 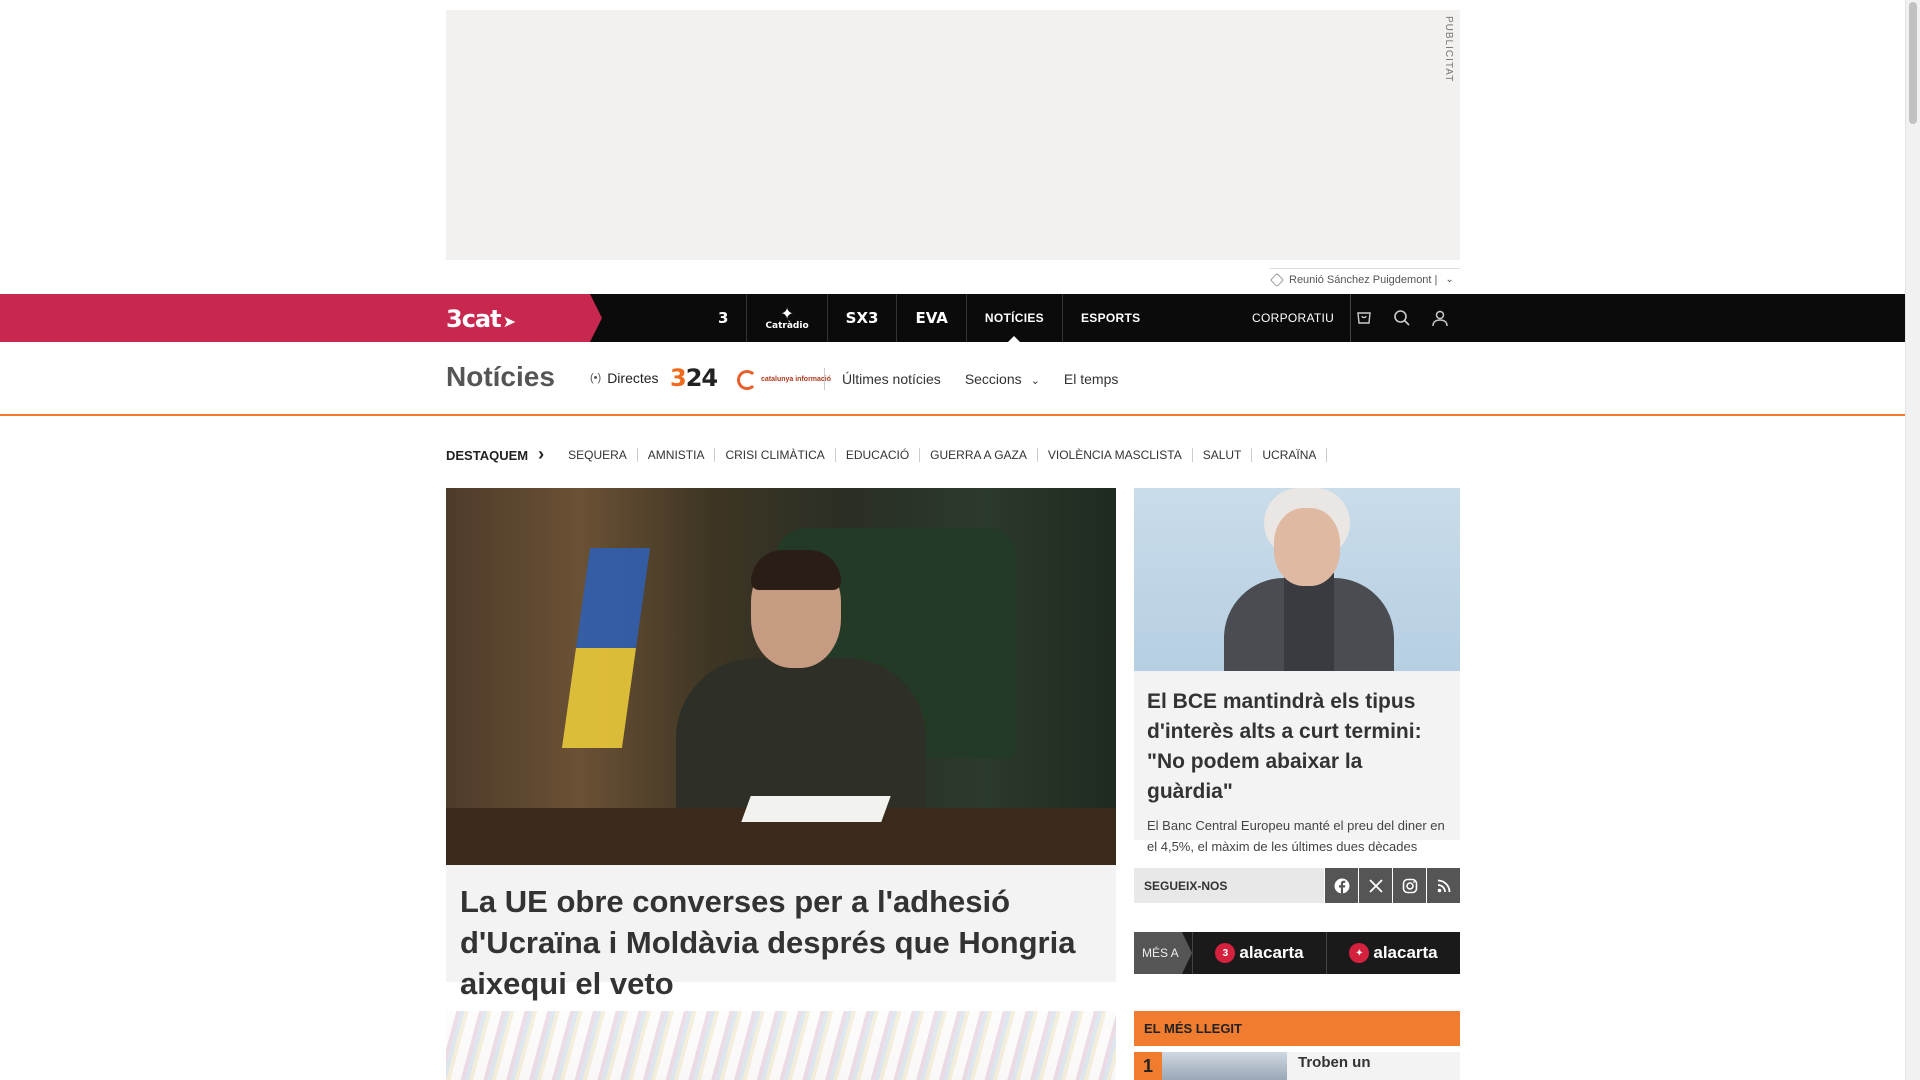 What do you see at coordinates (701, 378) in the screenshot?
I see `324-rest: 24` at bounding box center [701, 378].